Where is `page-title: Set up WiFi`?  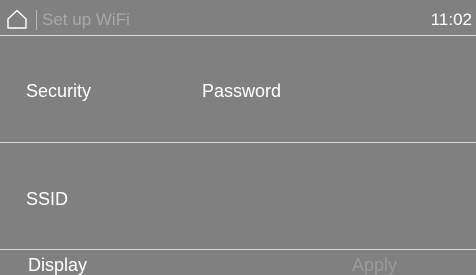 page-title: Set up WiFi is located at coordinates (86, 19).